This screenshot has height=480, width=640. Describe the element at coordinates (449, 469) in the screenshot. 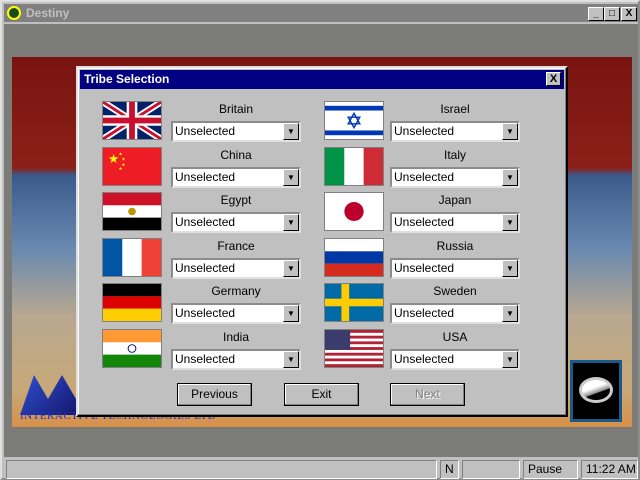

I see `status-mode: N` at that location.